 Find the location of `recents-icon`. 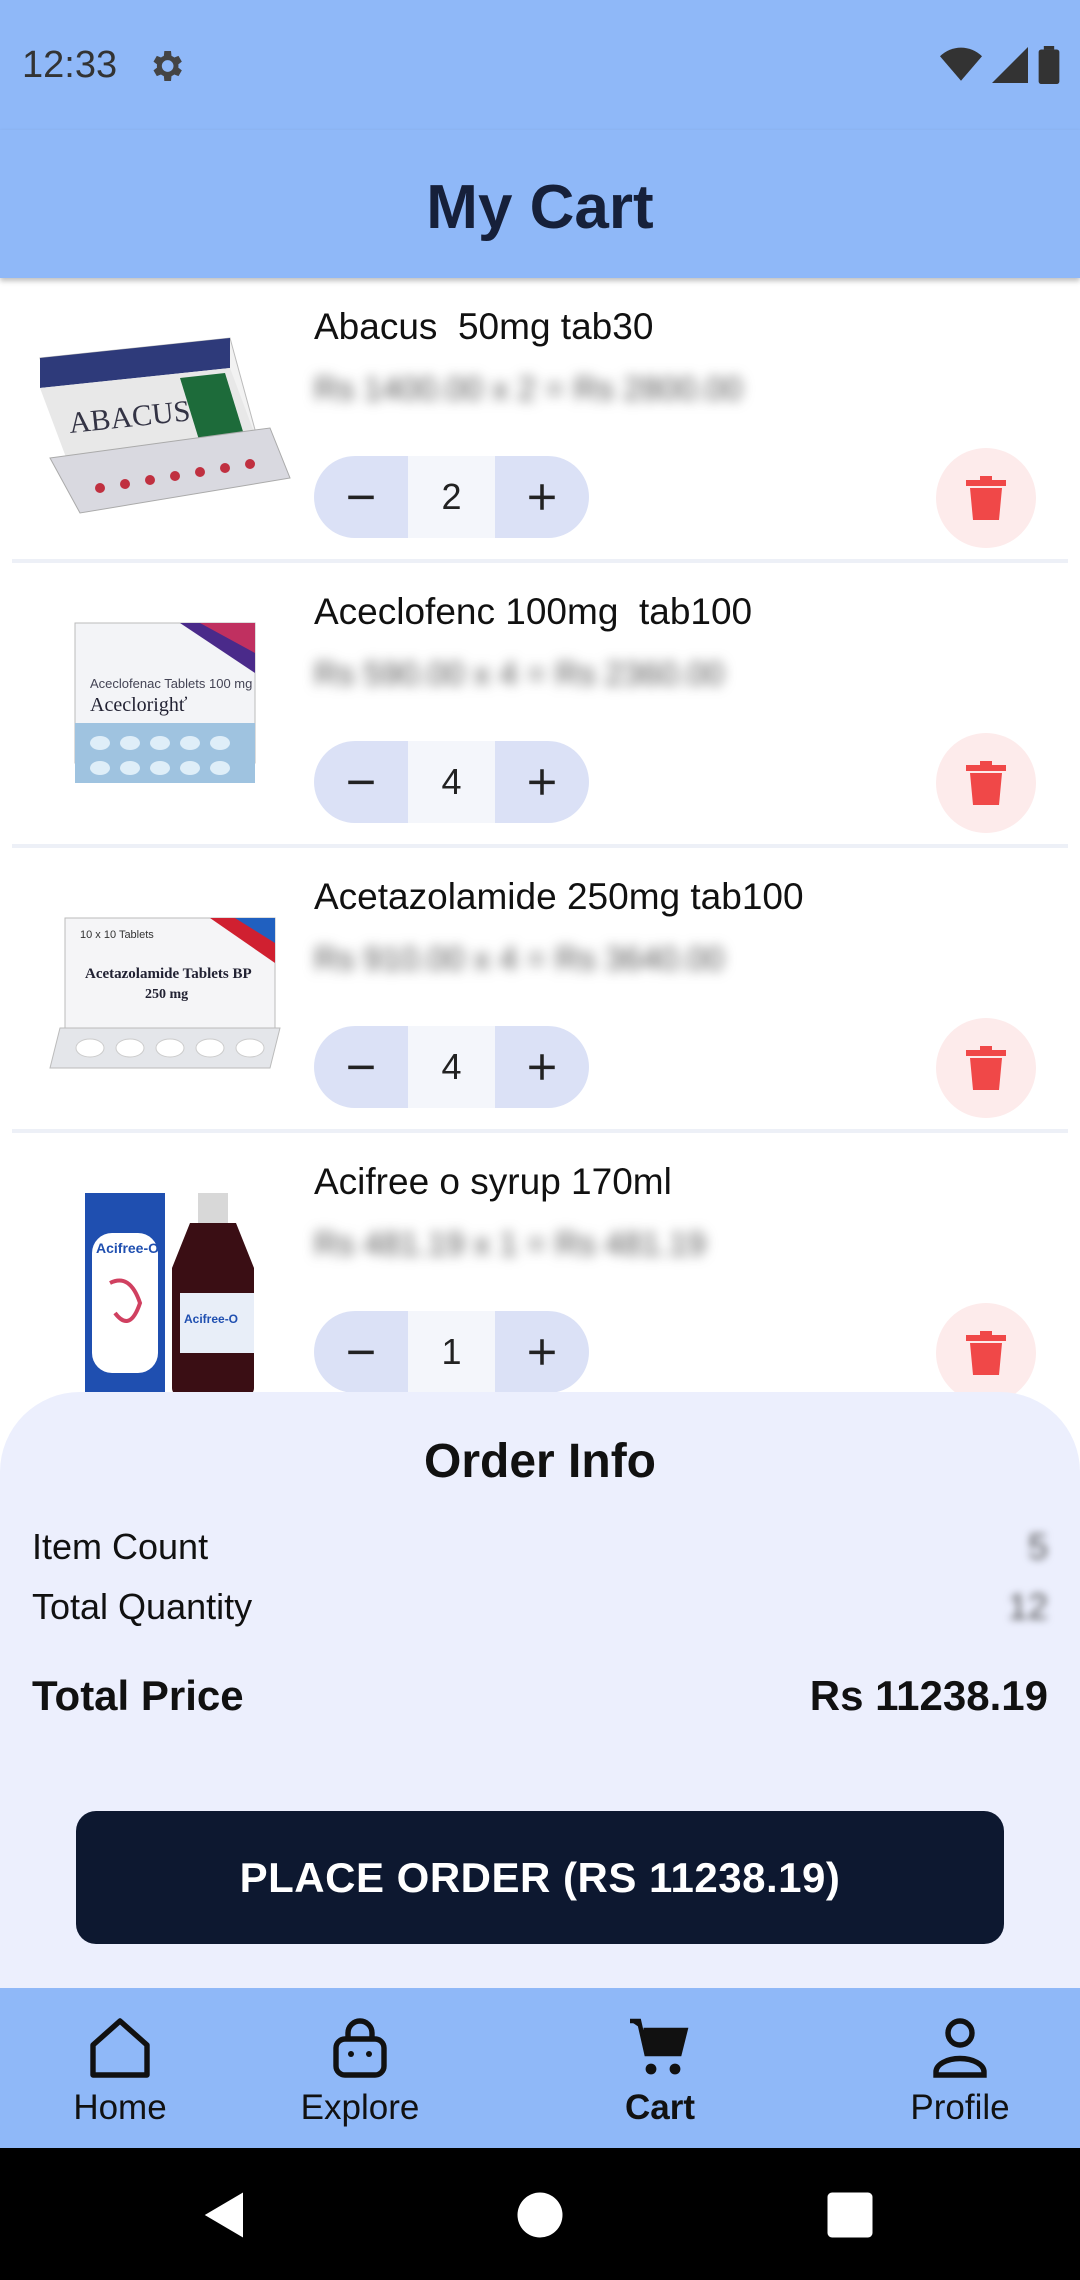

recents-icon is located at coordinates (850, 2215).